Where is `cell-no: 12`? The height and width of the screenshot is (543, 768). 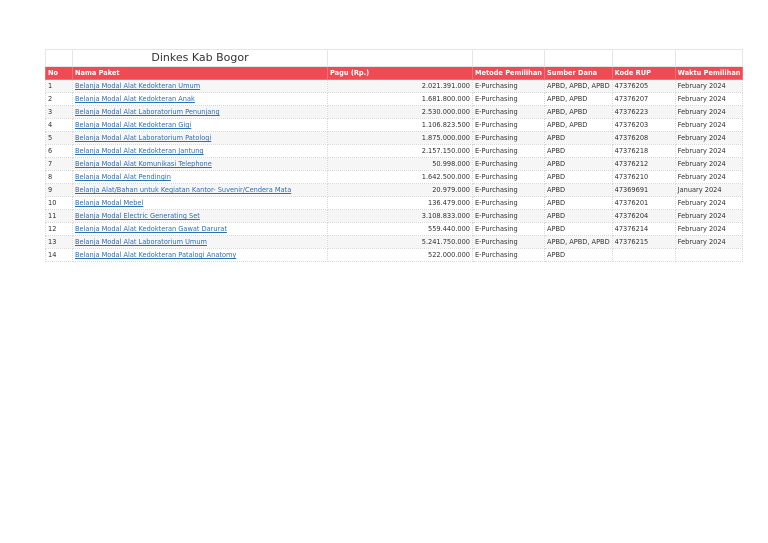
cell-no: 12 is located at coordinates (59, 229).